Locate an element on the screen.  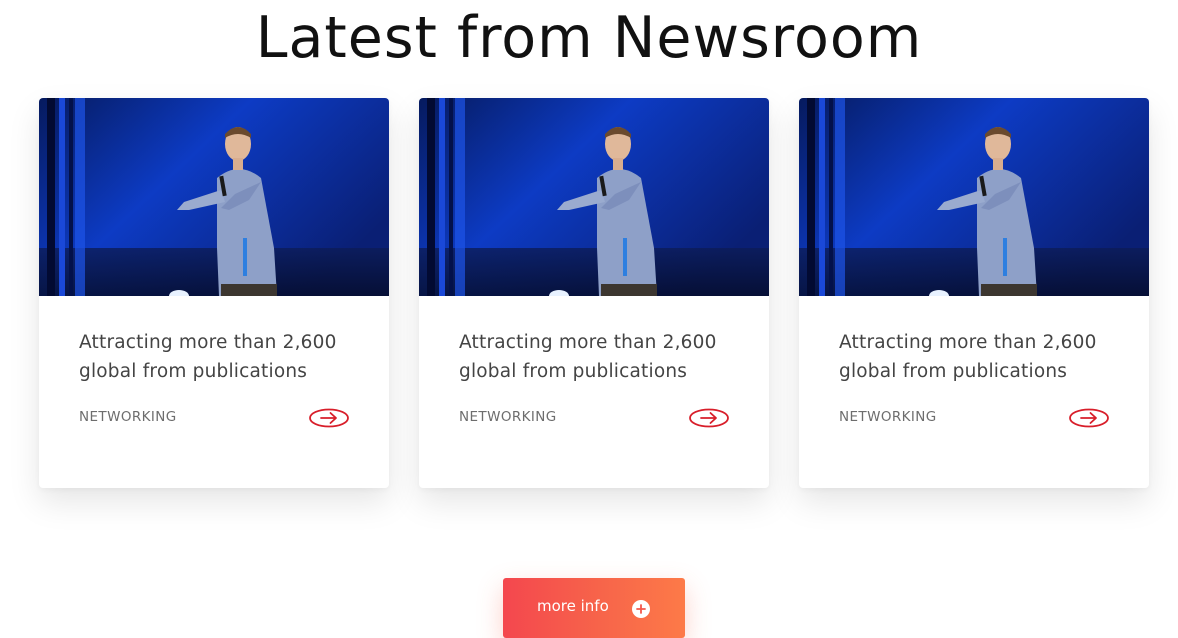
plus-circle-icon is located at coordinates (641, 609).